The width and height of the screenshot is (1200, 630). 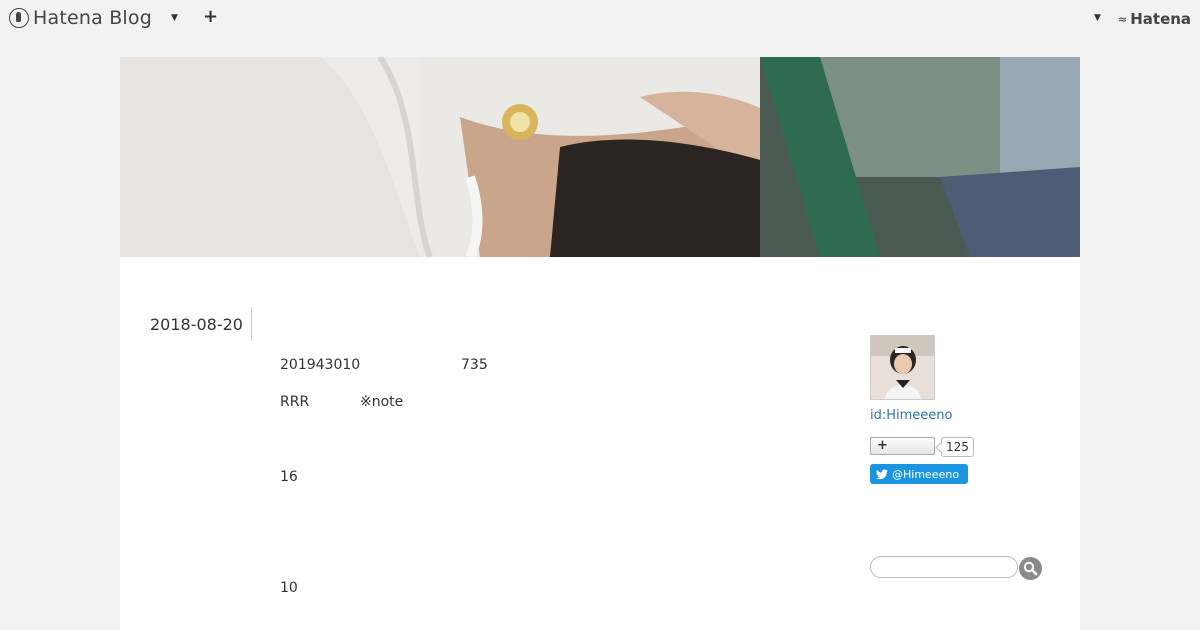 I want to click on entry-date: 2018-08-20, so click(x=196, y=324).